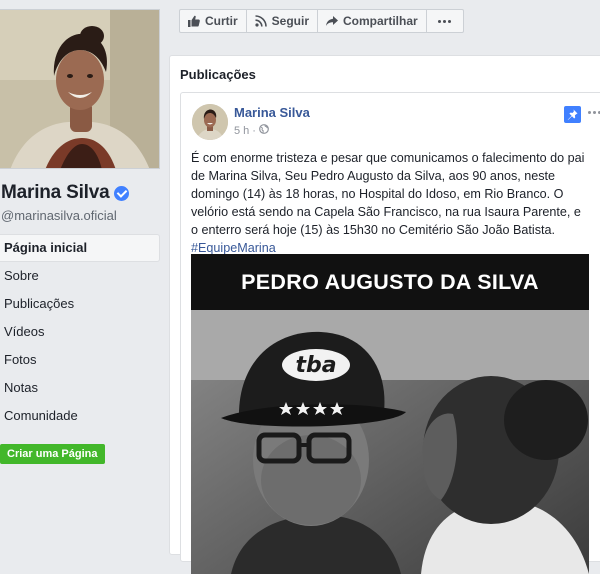 This screenshot has height=574, width=600. I want to click on post-options-dots-icon, so click(594, 112).